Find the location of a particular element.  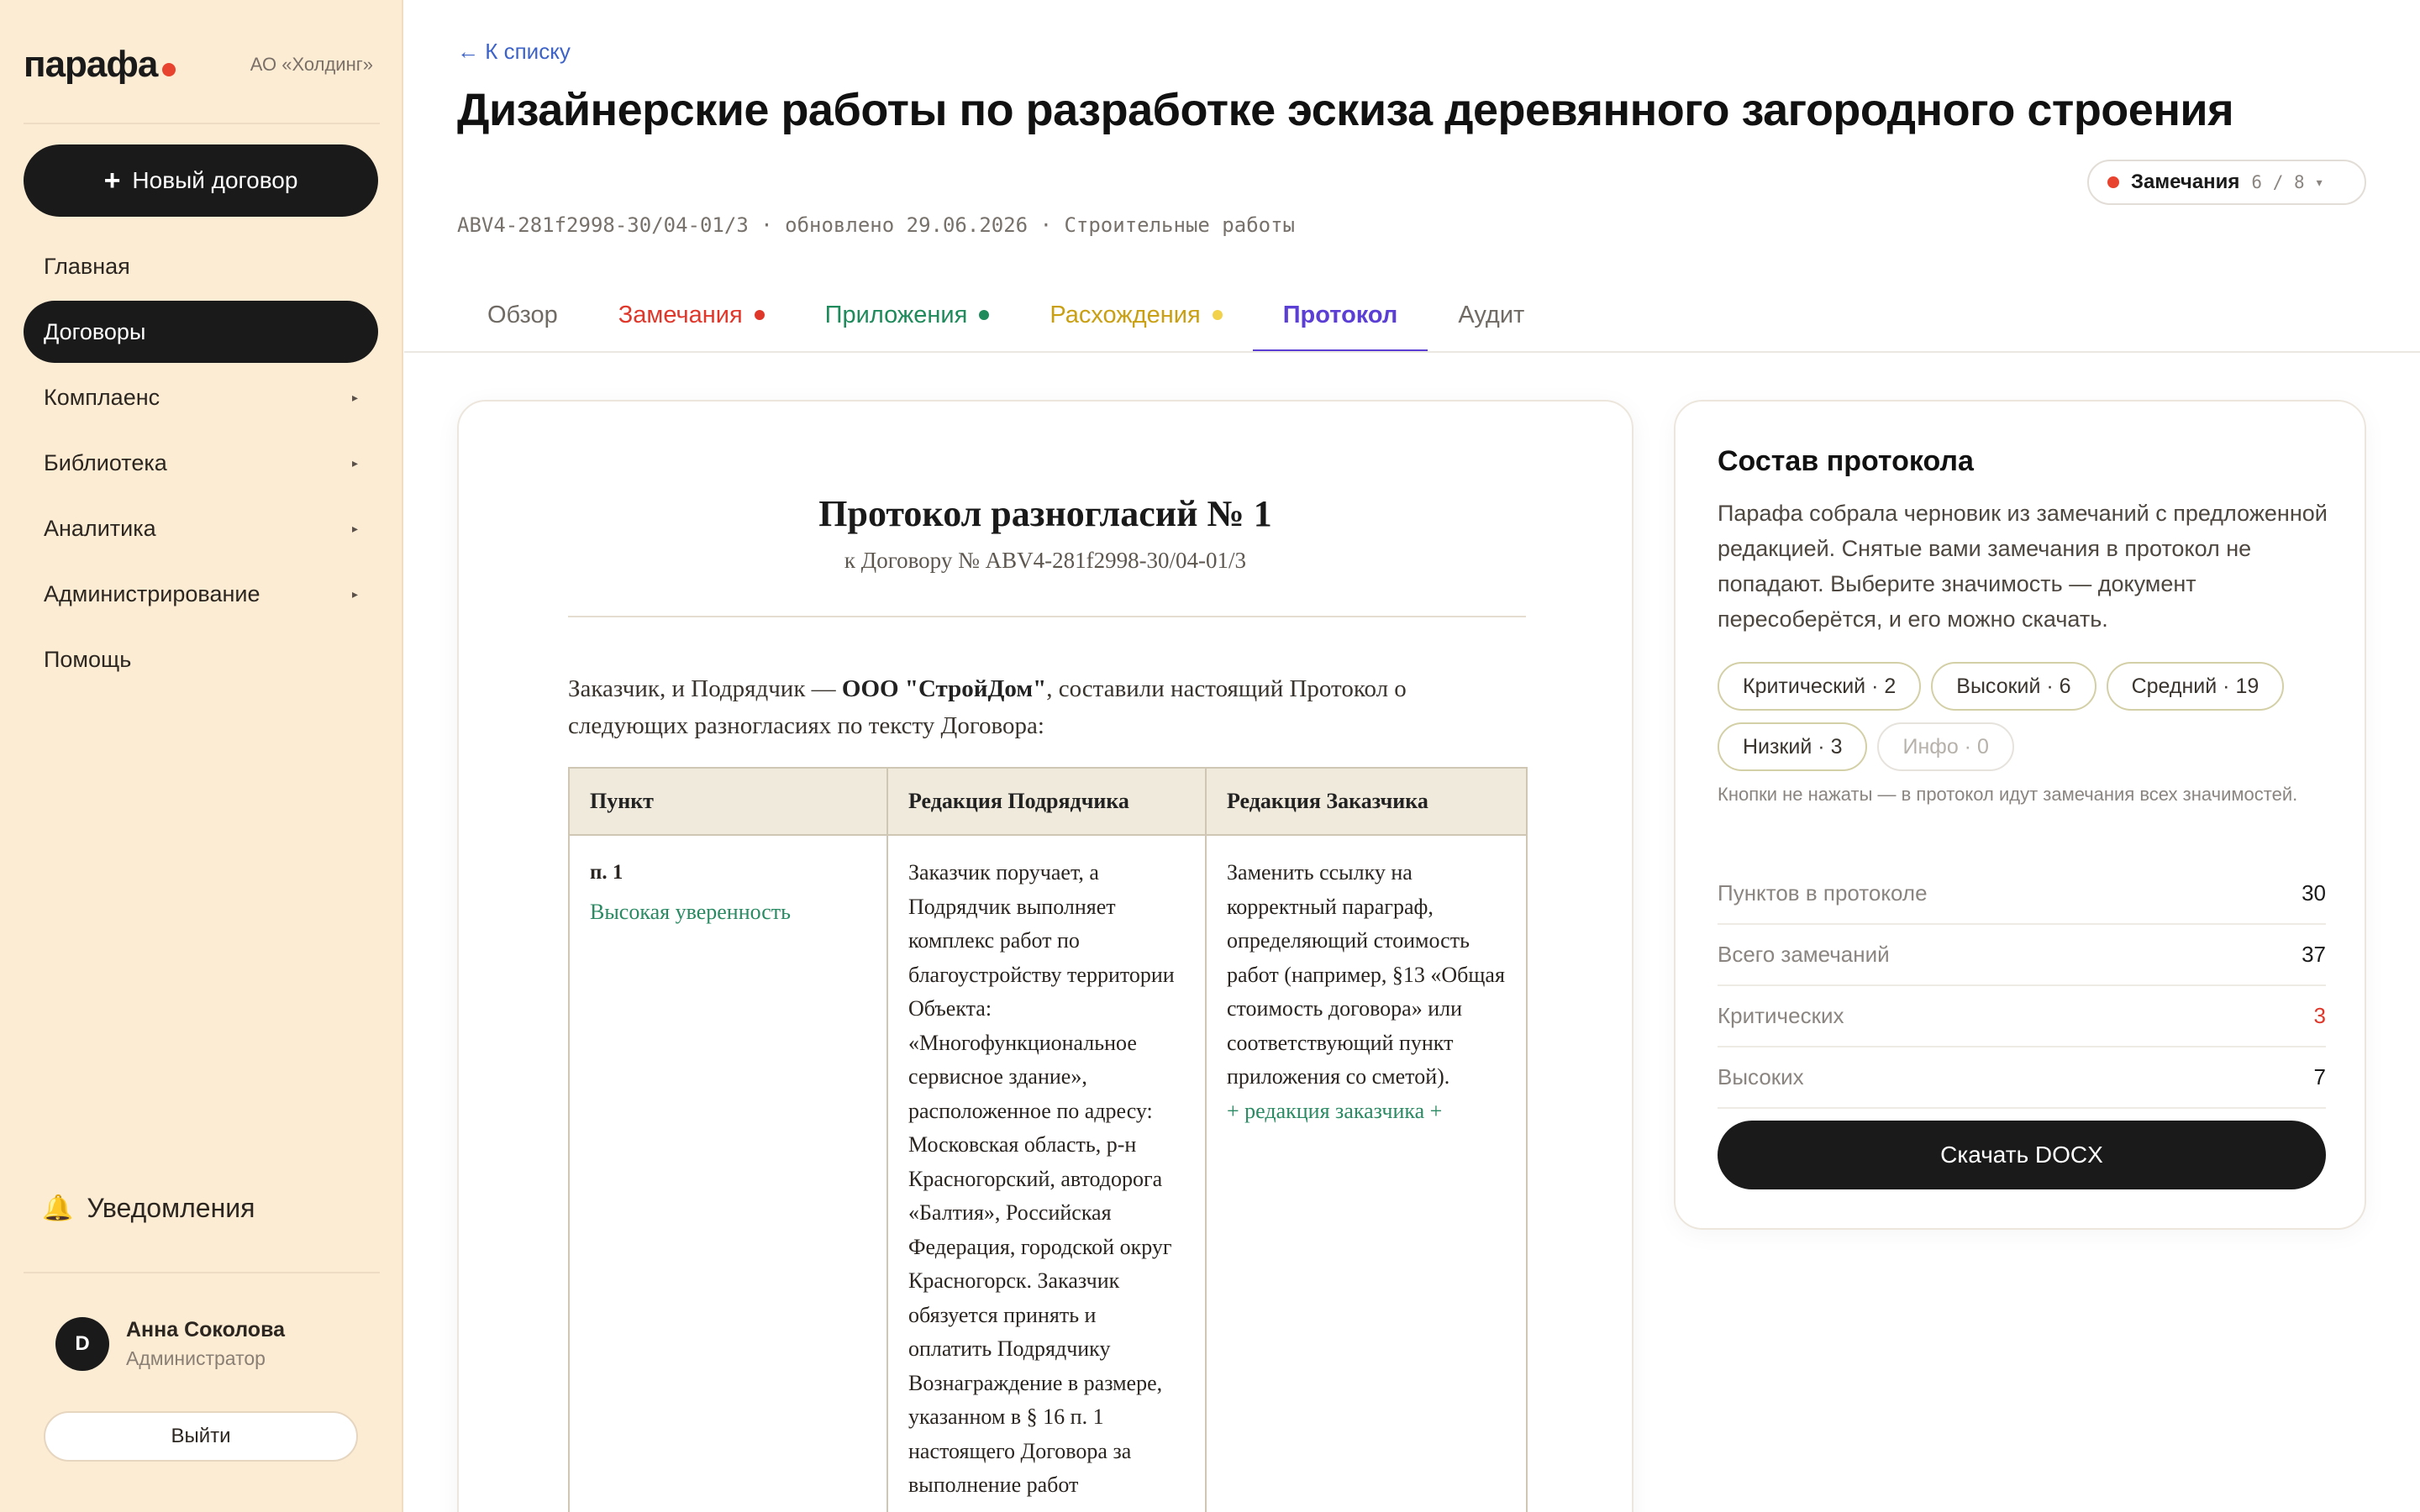

logo-dot-icon is located at coordinates (169, 69).